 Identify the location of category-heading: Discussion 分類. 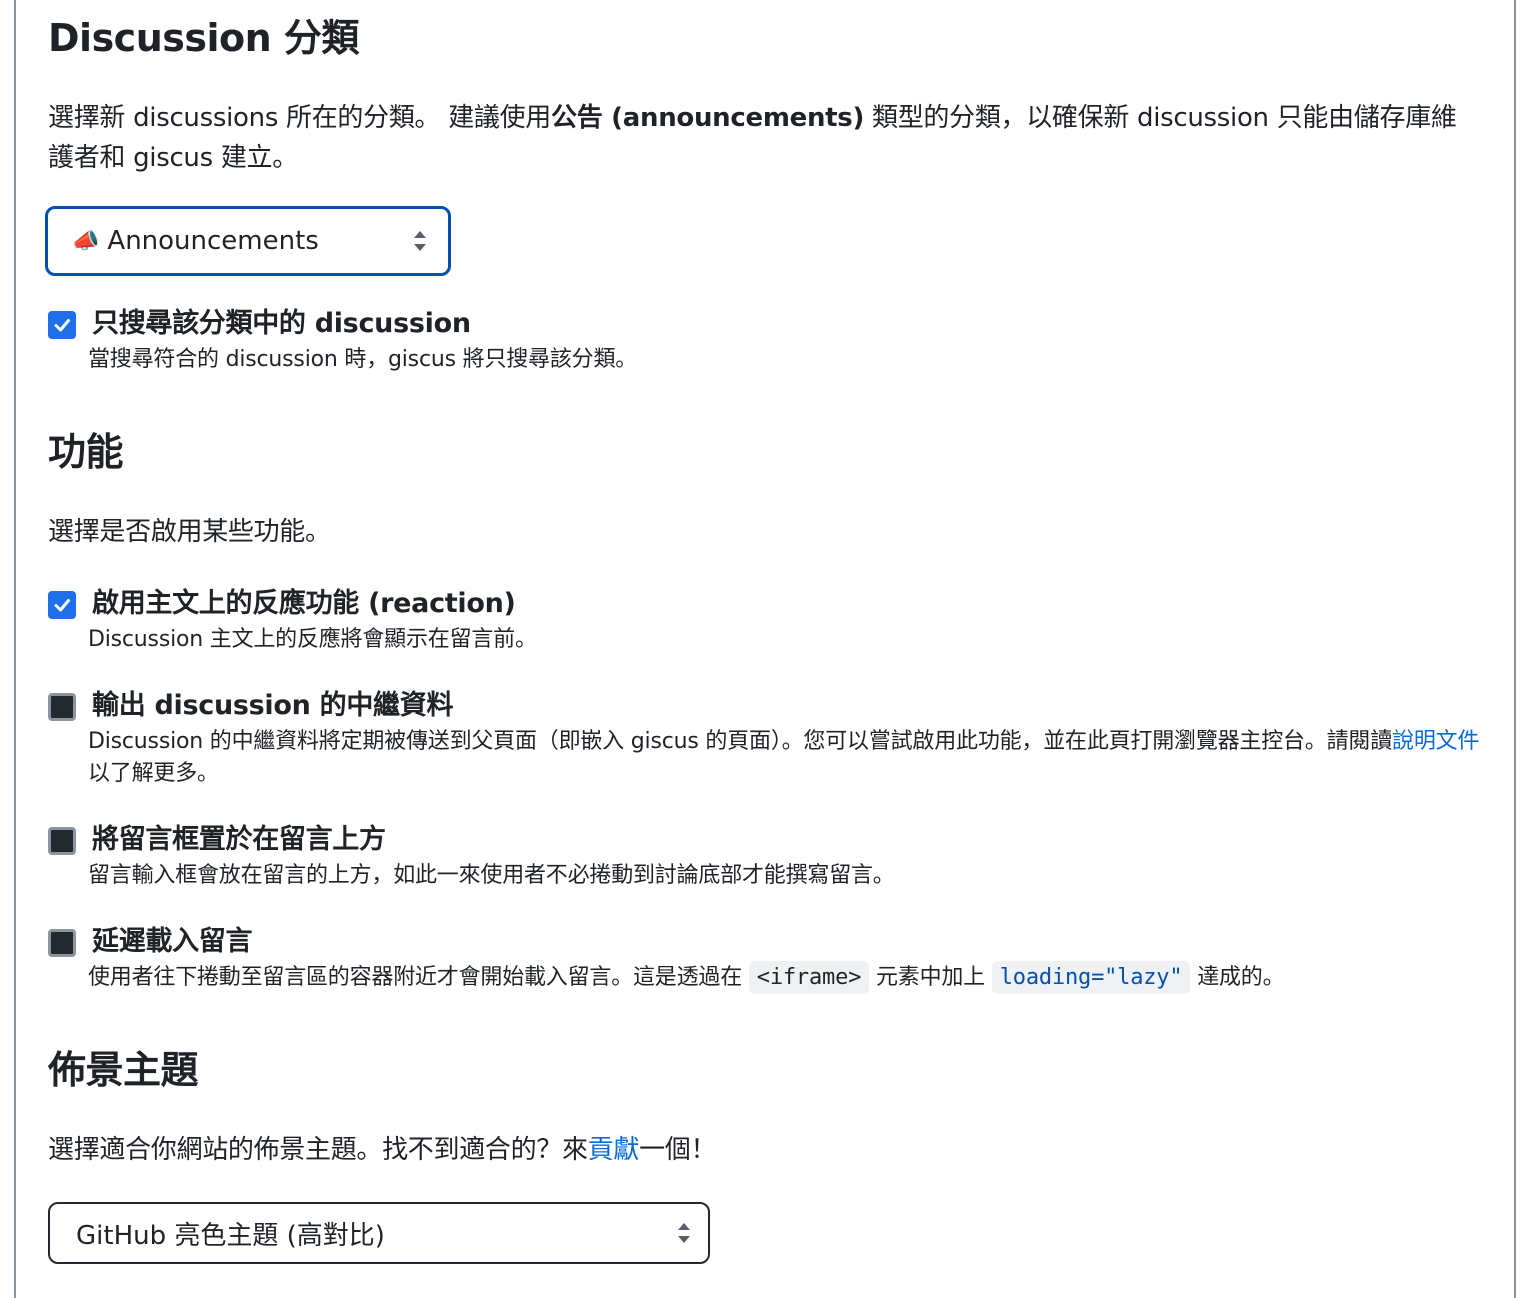
(203, 38).